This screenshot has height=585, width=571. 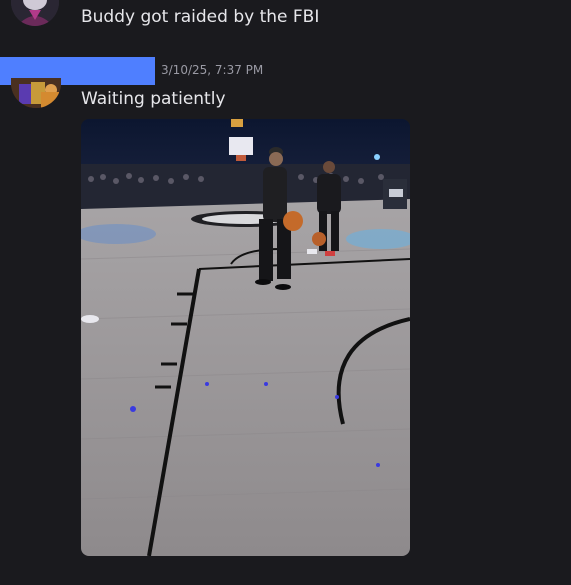 I want to click on message-text: Waiting patiently, so click(x=153, y=99).